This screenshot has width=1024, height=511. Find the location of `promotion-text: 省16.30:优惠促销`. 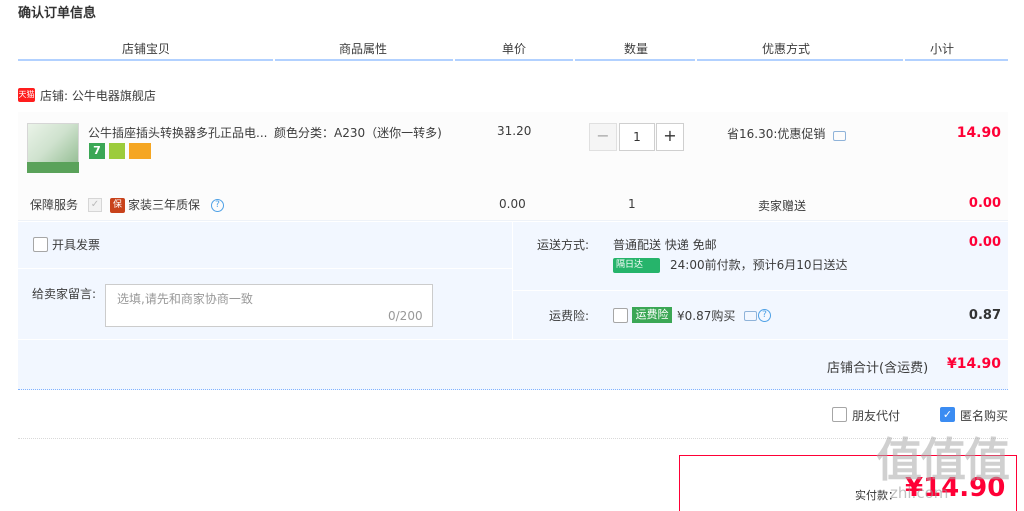

promotion-text: 省16.30:优惠促销 is located at coordinates (776, 134).